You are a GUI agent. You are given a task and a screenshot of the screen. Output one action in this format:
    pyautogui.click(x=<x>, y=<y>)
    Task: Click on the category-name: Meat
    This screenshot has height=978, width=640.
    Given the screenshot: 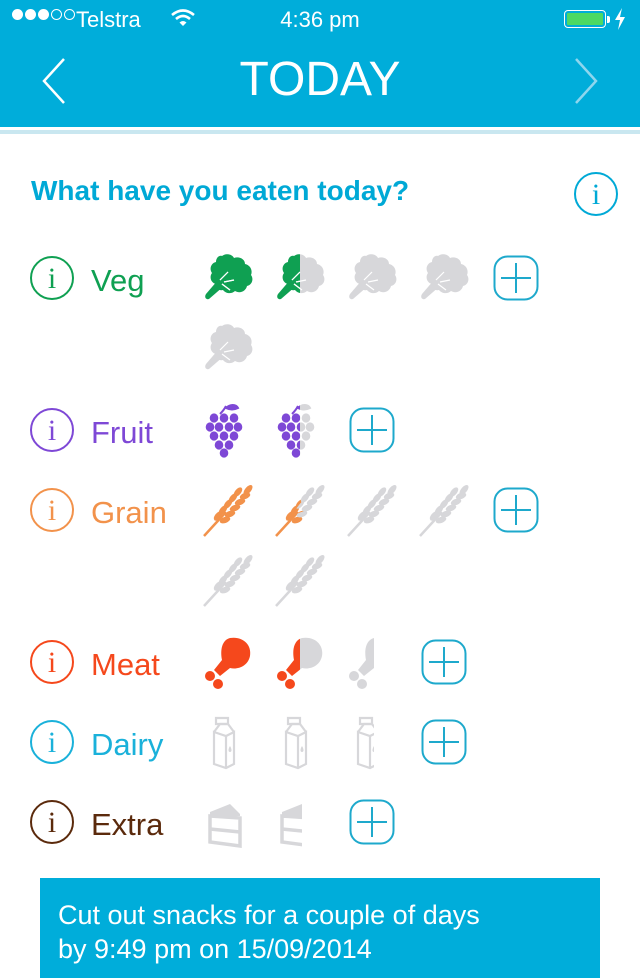 What is the action you would take?
    pyautogui.click(x=125, y=664)
    